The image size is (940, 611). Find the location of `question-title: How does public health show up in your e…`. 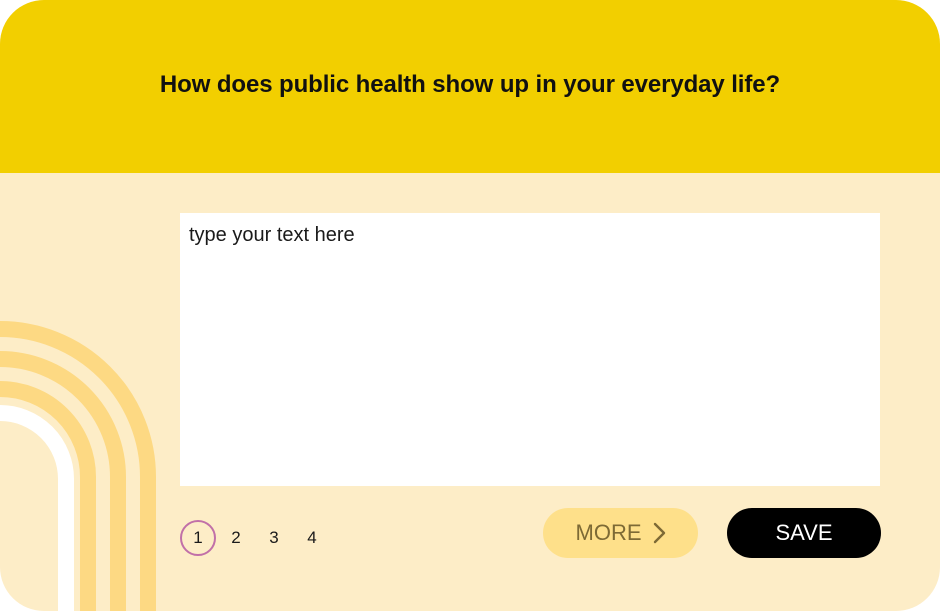

question-title: How does public health show up in your e… is located at coordinates (470, 84).